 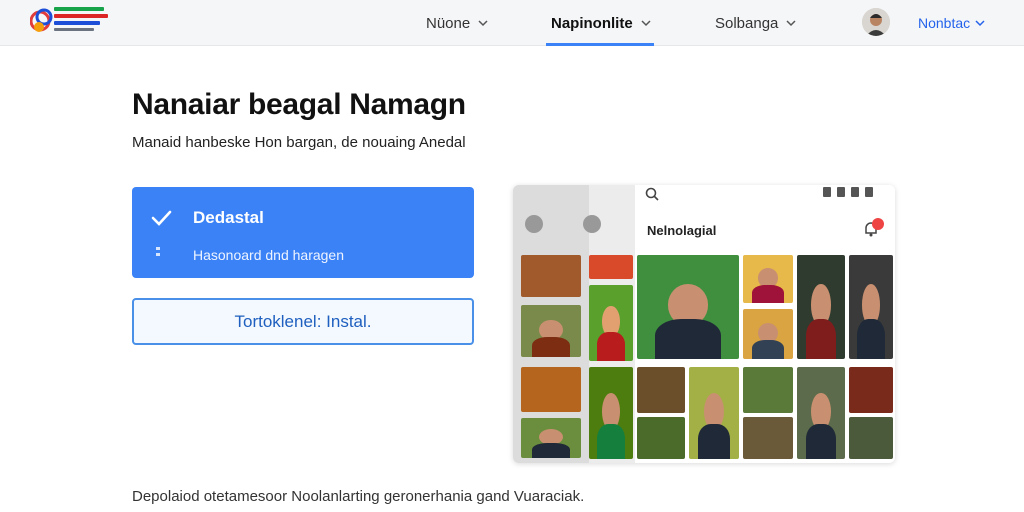 What do you see at coordinates (512, 23) in the screenshot?
I see `top-navigation: Nüone Napinonlite Solbanga Nonbtac` at bounding box center [512, 23].